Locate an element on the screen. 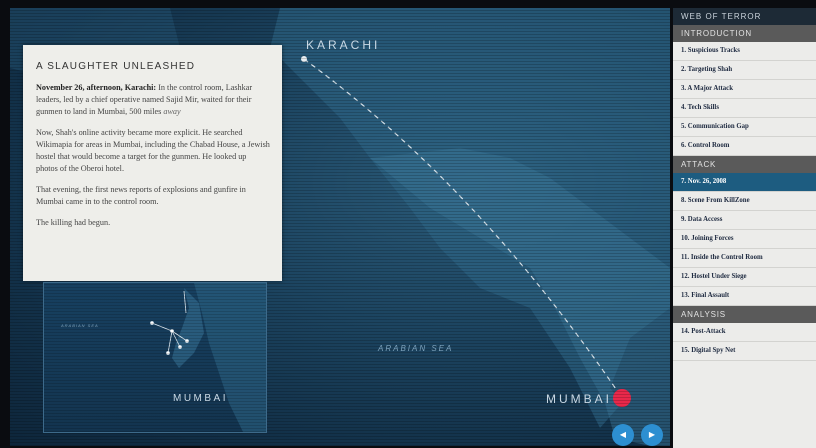  chapter-item: 2. Targeting Shah is located at coordinates (744, 70).